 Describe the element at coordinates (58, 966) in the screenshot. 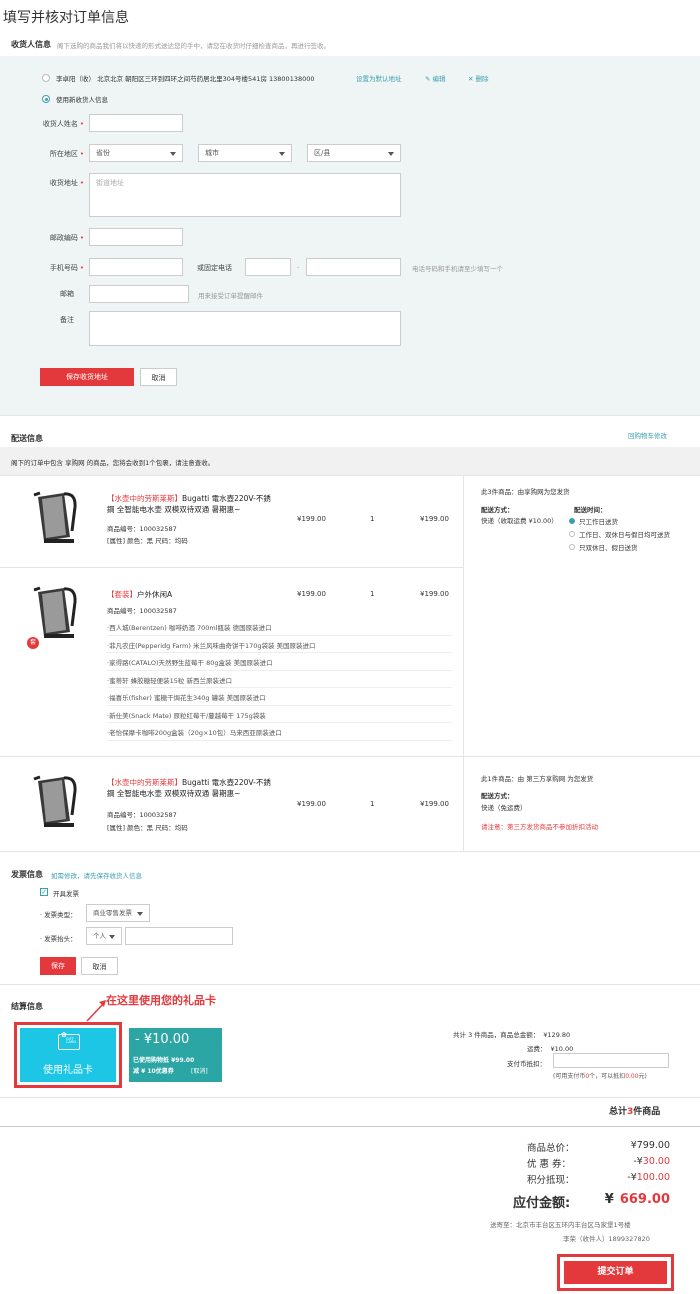

I see `invoice-save-button: 保存` at that location.